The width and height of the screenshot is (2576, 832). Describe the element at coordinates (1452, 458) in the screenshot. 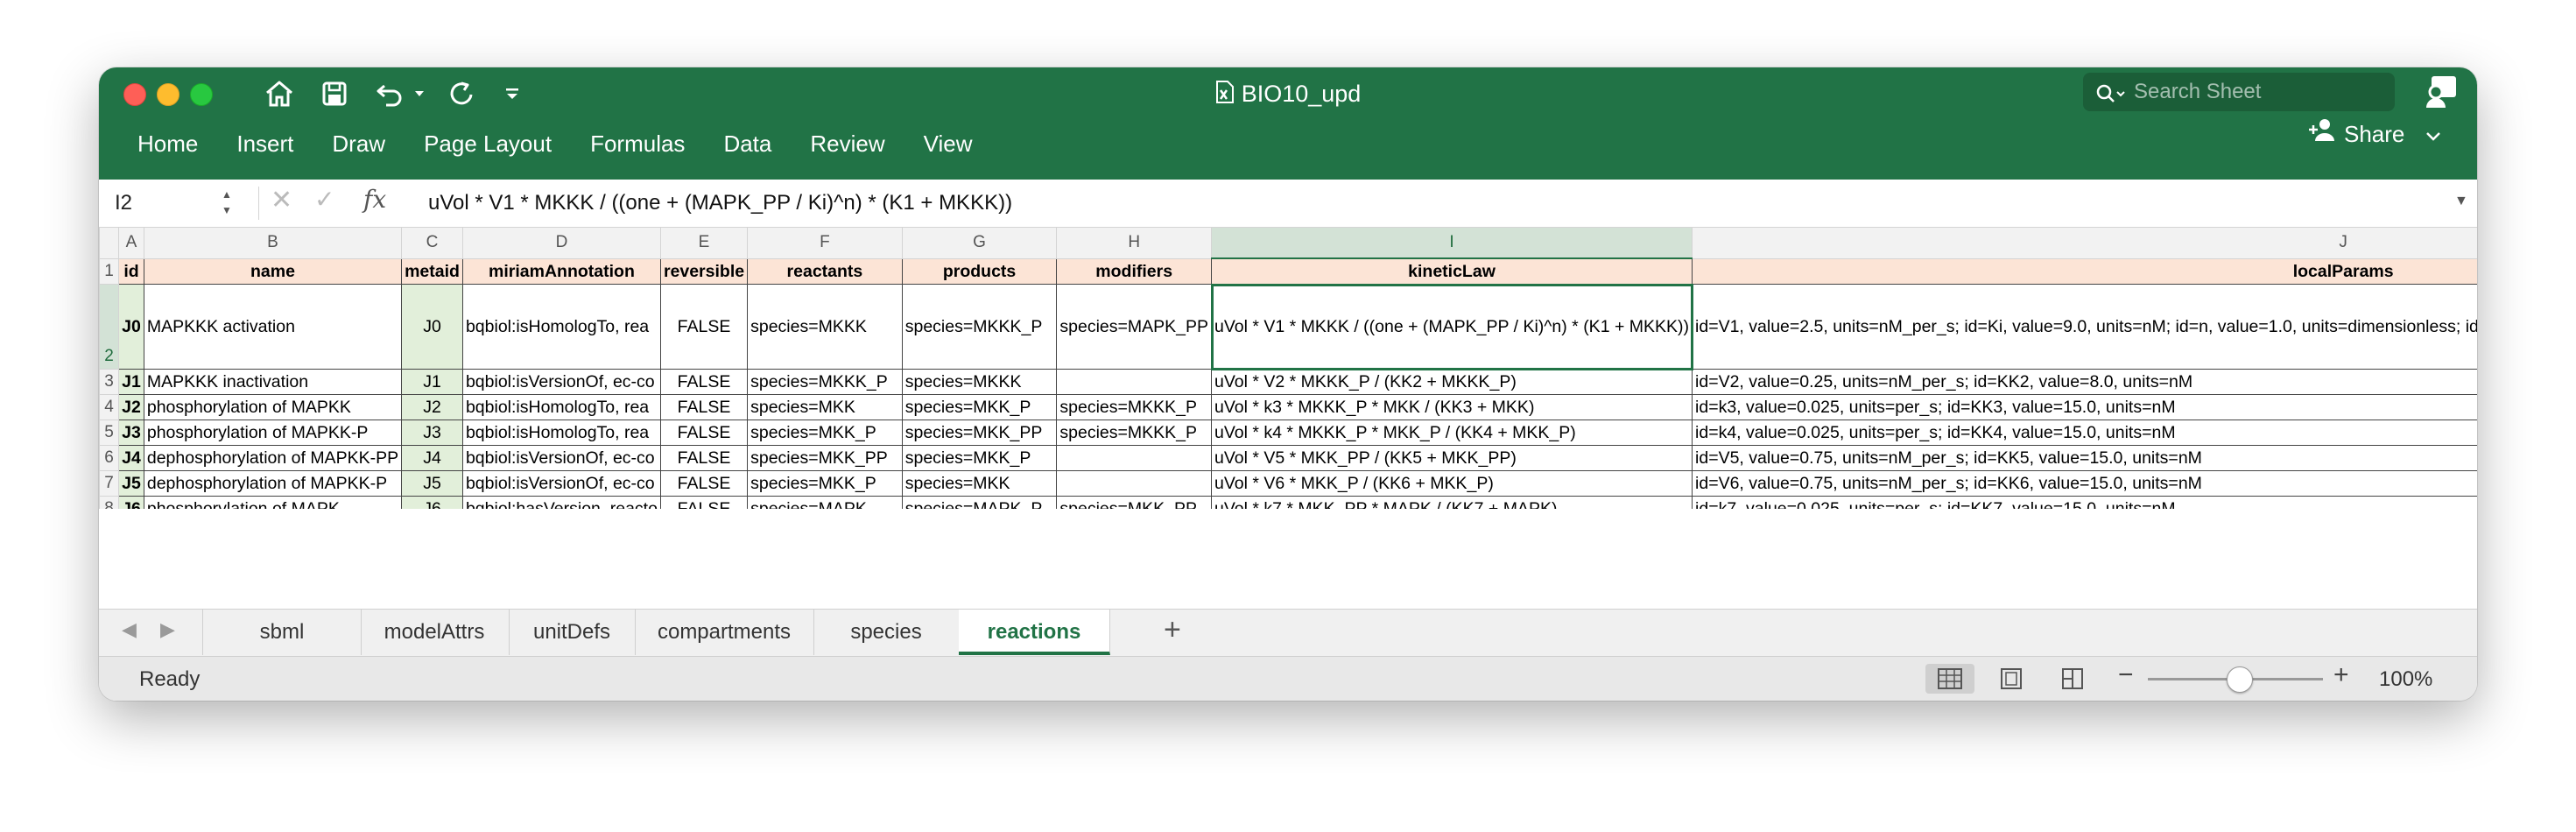

I see `cell-kinetic-law: uVol * V5 * MKK_PP / (KK5 + MKK_PP)` at that location.